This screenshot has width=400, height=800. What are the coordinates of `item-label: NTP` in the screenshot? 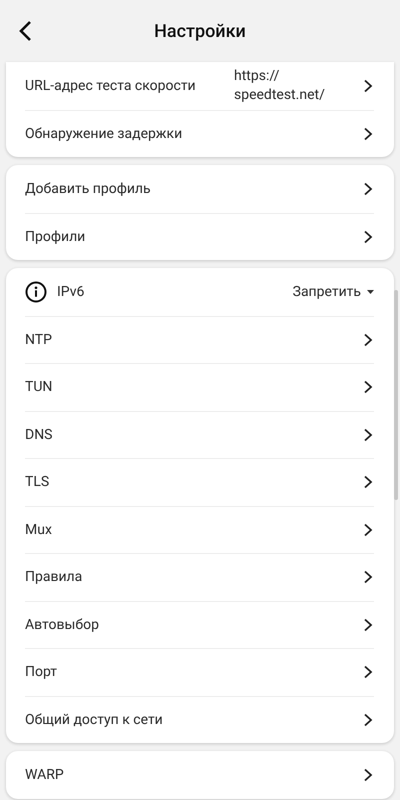 It's located at (39, 340).